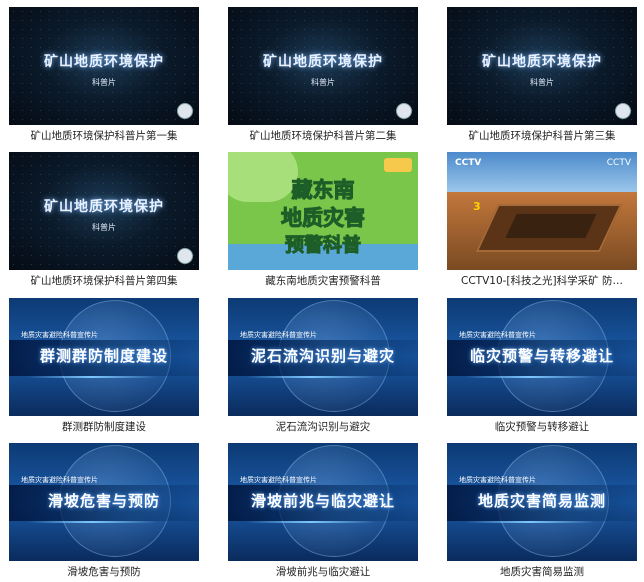  I want to click on thumbnail-title: 群测群防制度建设, so click(103, 356).